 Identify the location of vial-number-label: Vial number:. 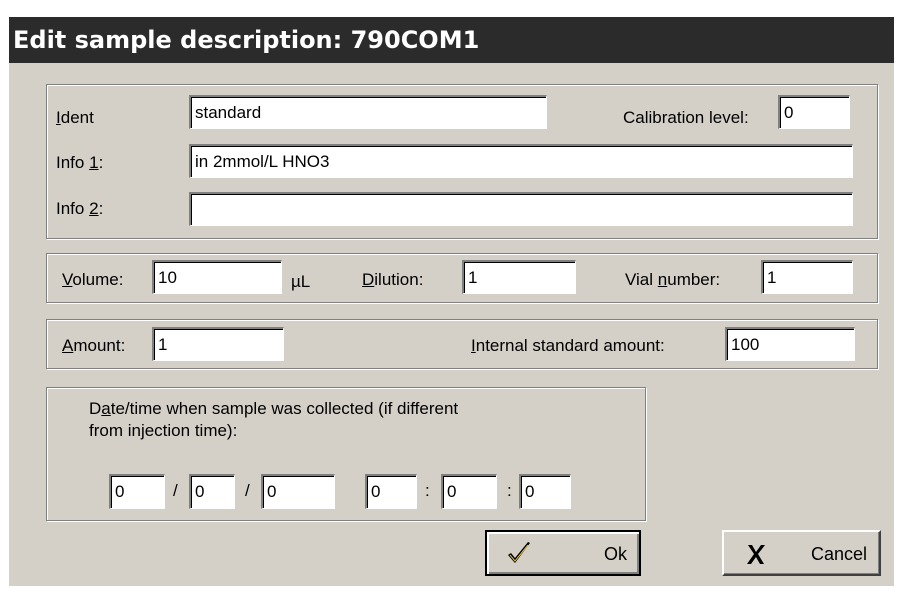
(673, 279).